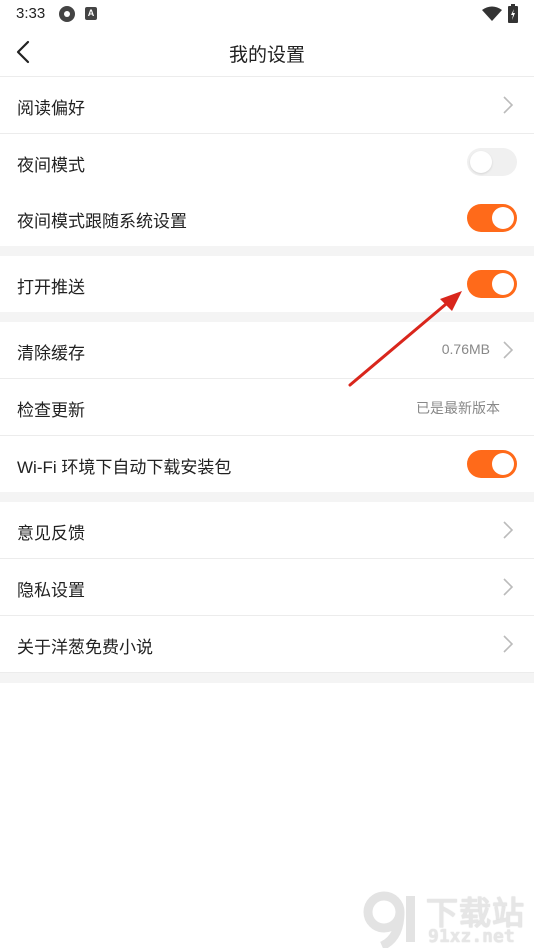 Image resolution: width=534 pixels, height=950 pixels. Describe the element at coordinates (492, 13) in the screenshot. I see `wifi-icon` at that location.